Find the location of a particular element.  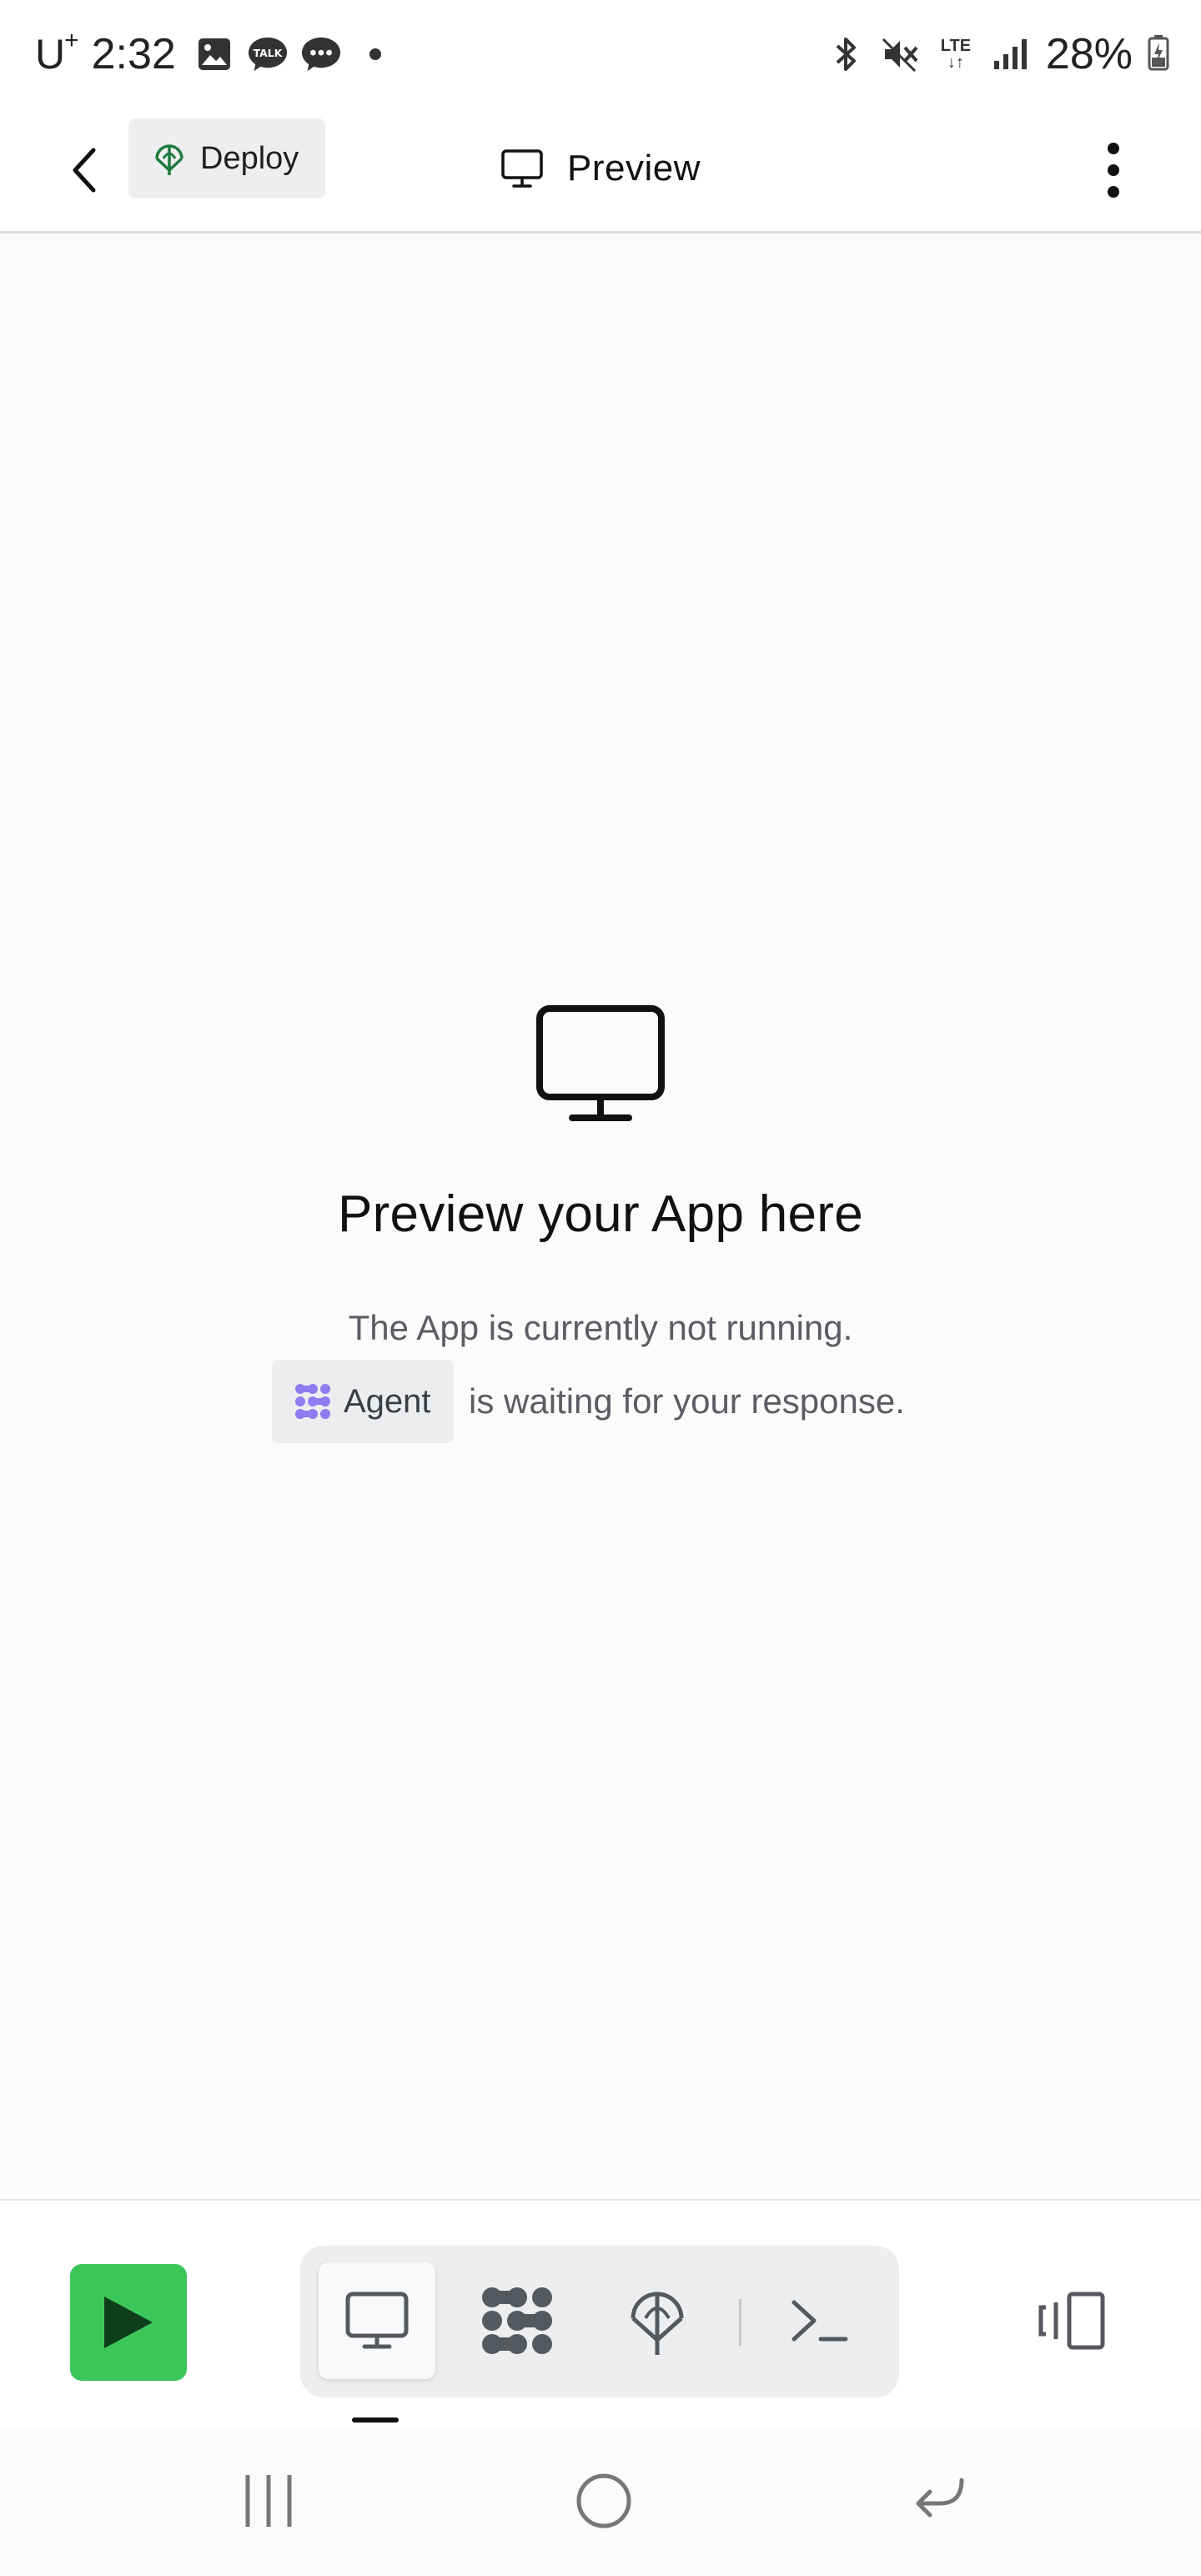

page-title: Preview is located at coordinates (634, 168).